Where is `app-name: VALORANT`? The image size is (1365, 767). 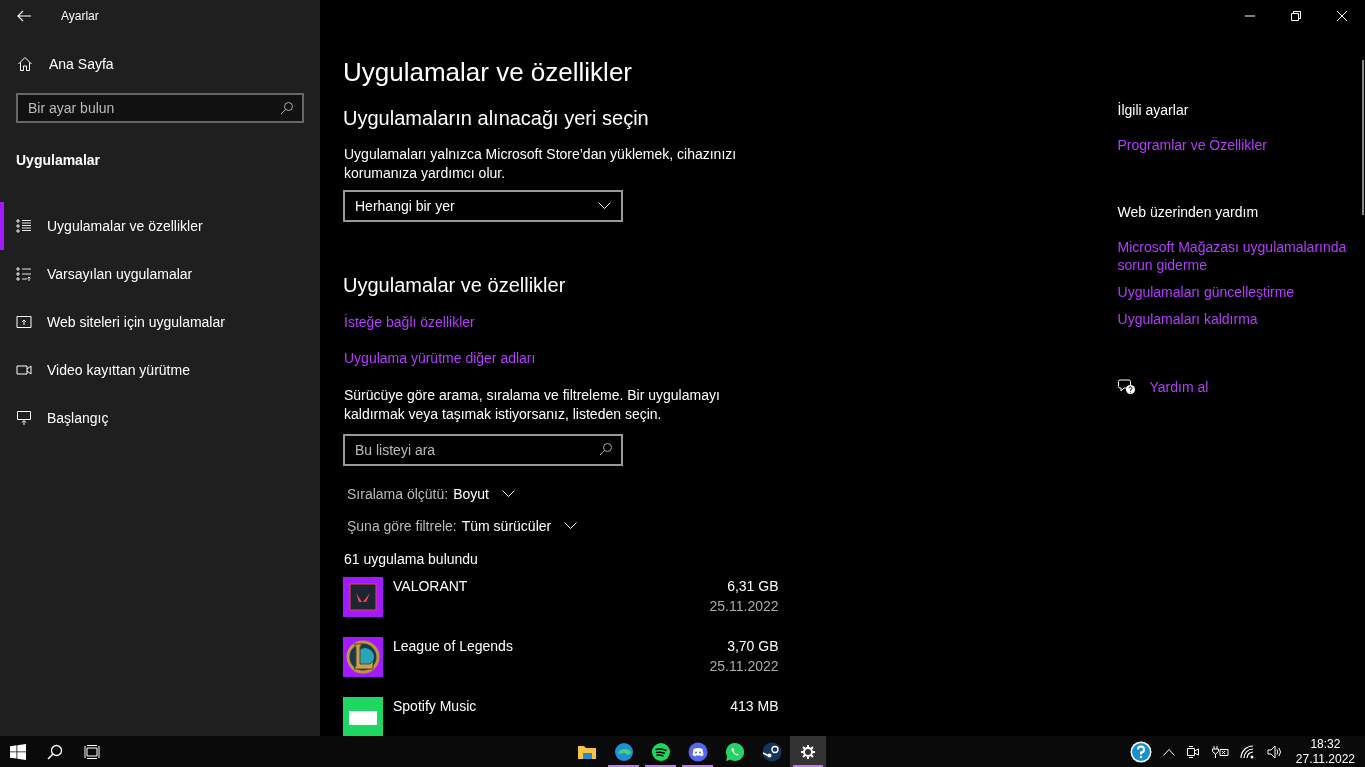
app-name: VALORANT is located at coordinates (551, 607).